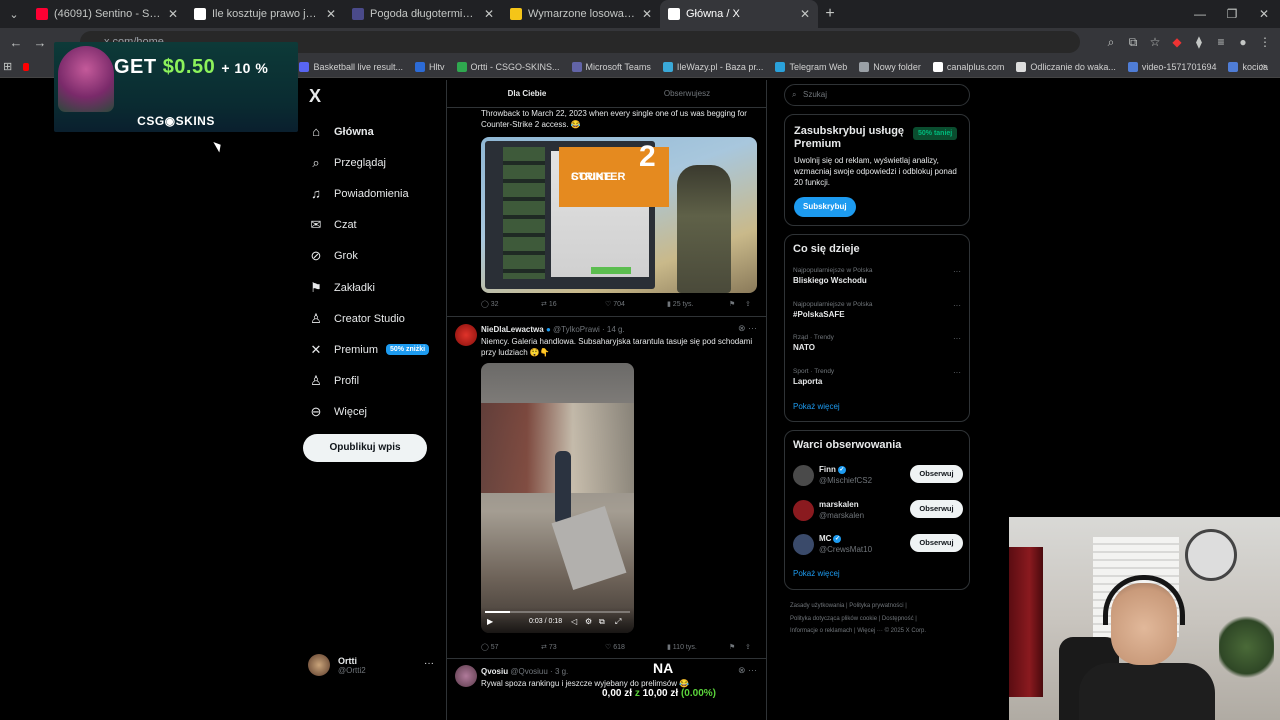 The image size is (1280, 720). I want to click on sidebar-item-grok: ⊘ Grok, so click(368, 256).